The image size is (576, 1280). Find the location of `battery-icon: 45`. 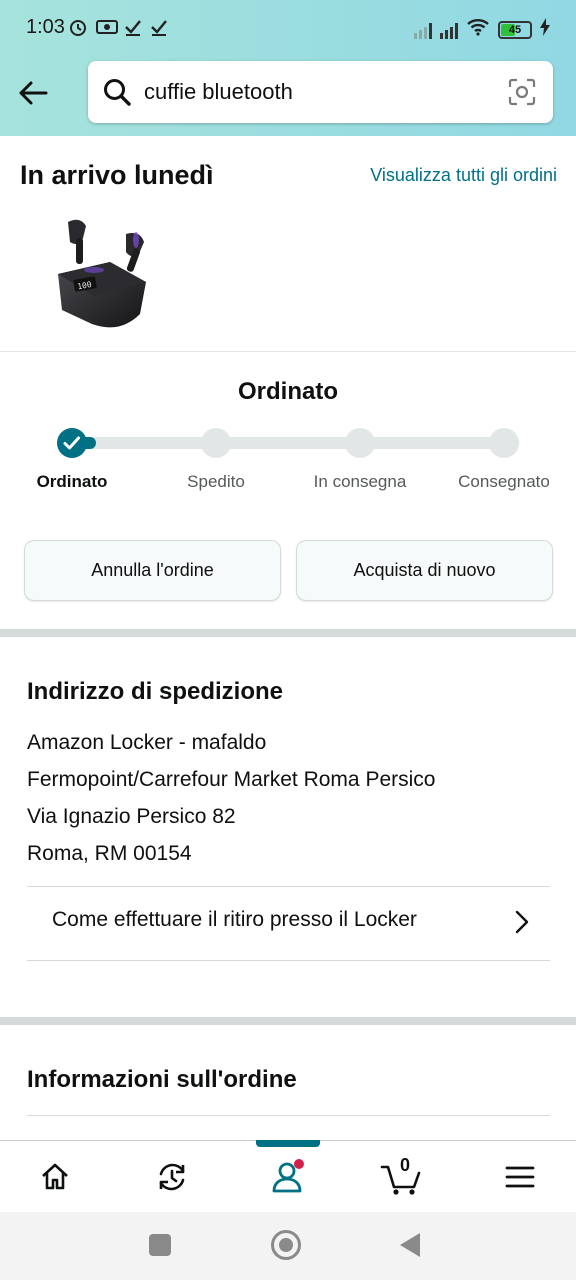

battery-icon: 45 is located at coordinates (515, 29).